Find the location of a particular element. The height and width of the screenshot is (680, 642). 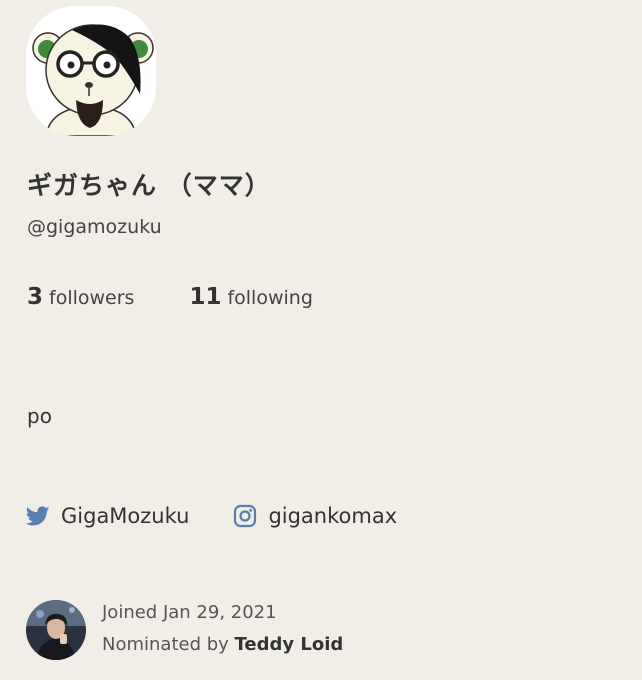

followers-link: 3 followers is located at coordinates (80, 297).